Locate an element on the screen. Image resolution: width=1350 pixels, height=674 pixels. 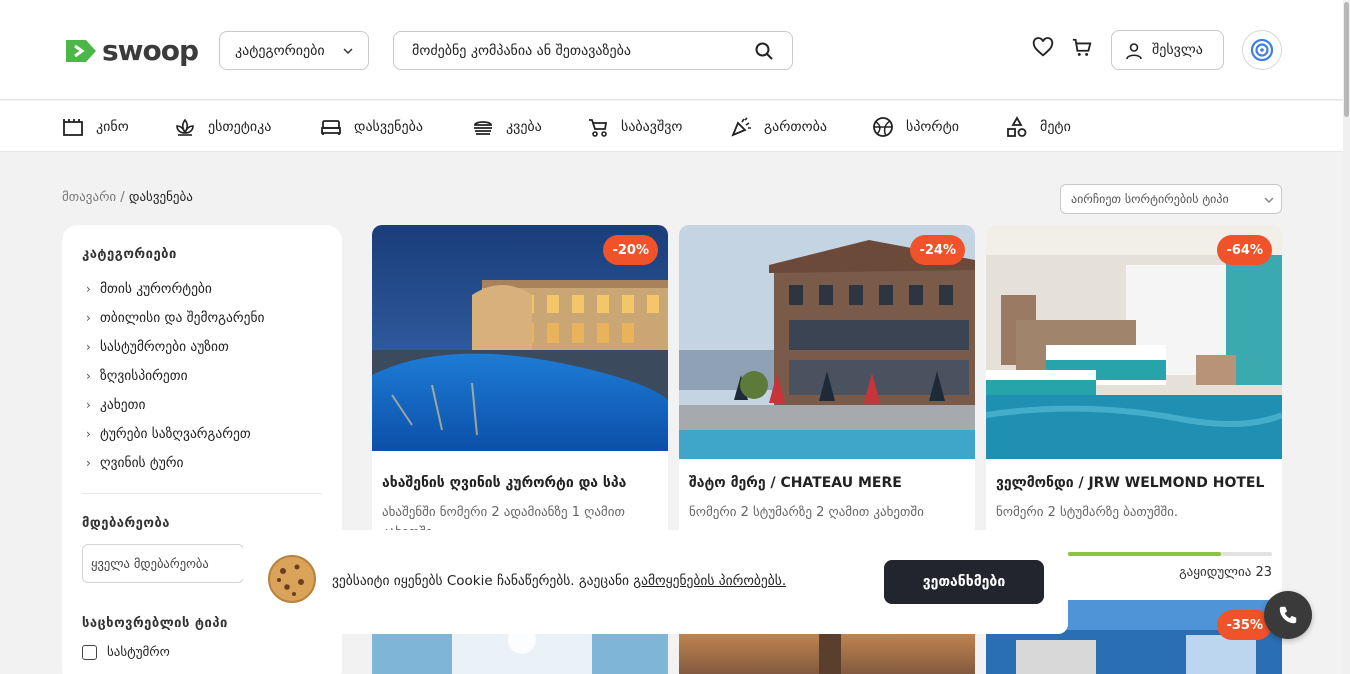
offer-title: ველმონდი / JRW WELMOND HOTEL is located at coordinates (1130, 483).